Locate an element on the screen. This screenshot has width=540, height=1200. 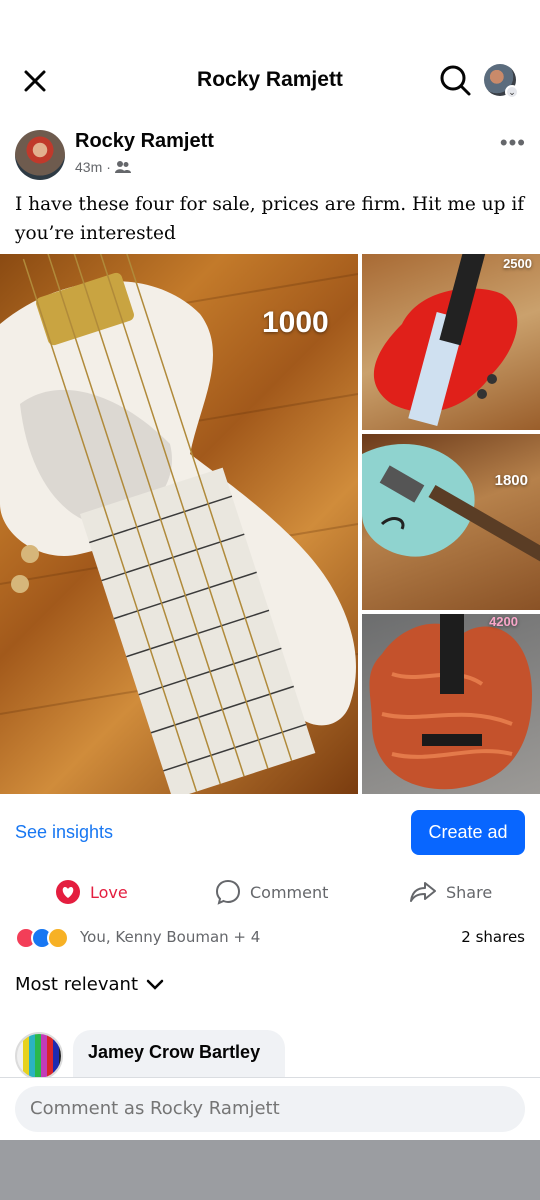
love-button: Love is located at coordinates (91, 892).